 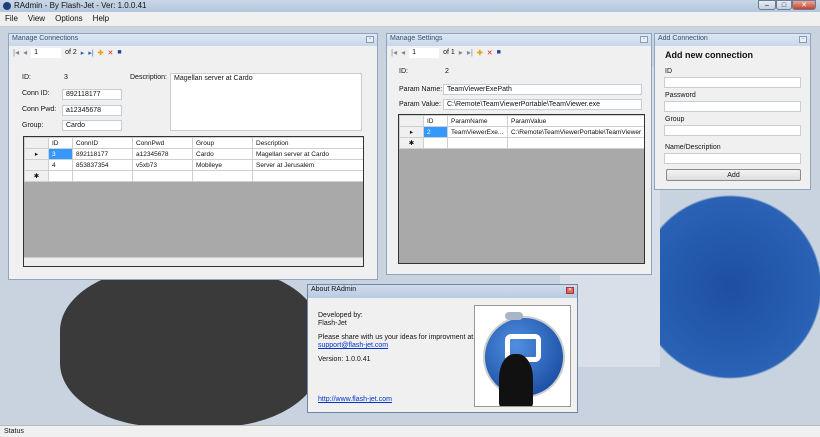 What do you see at coordinates (668, 71) in the screenshot?
I see `id-label: ID` at bounding box center [668, 71].